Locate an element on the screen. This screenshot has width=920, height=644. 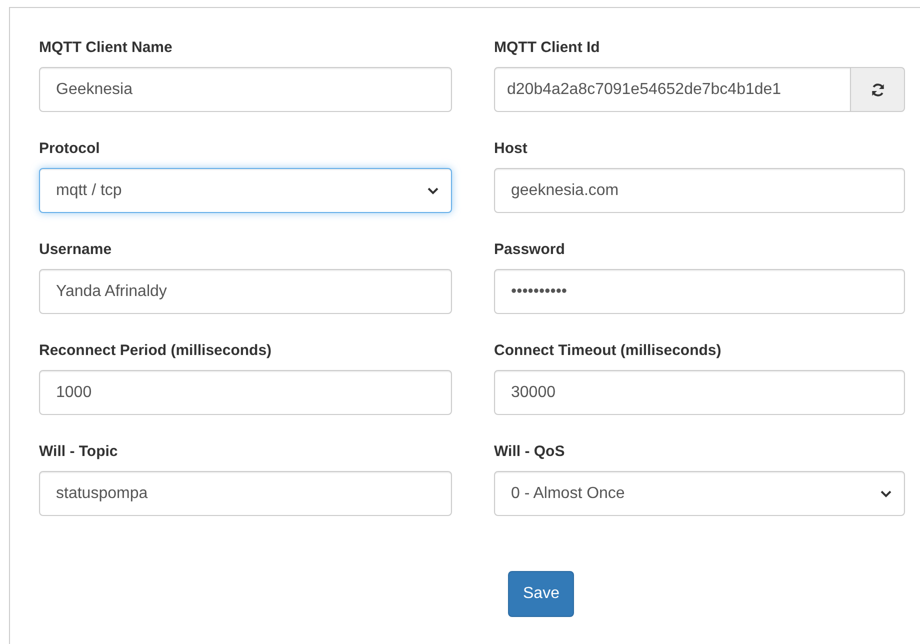
field-label: Username is located at coordinates (75, 250).